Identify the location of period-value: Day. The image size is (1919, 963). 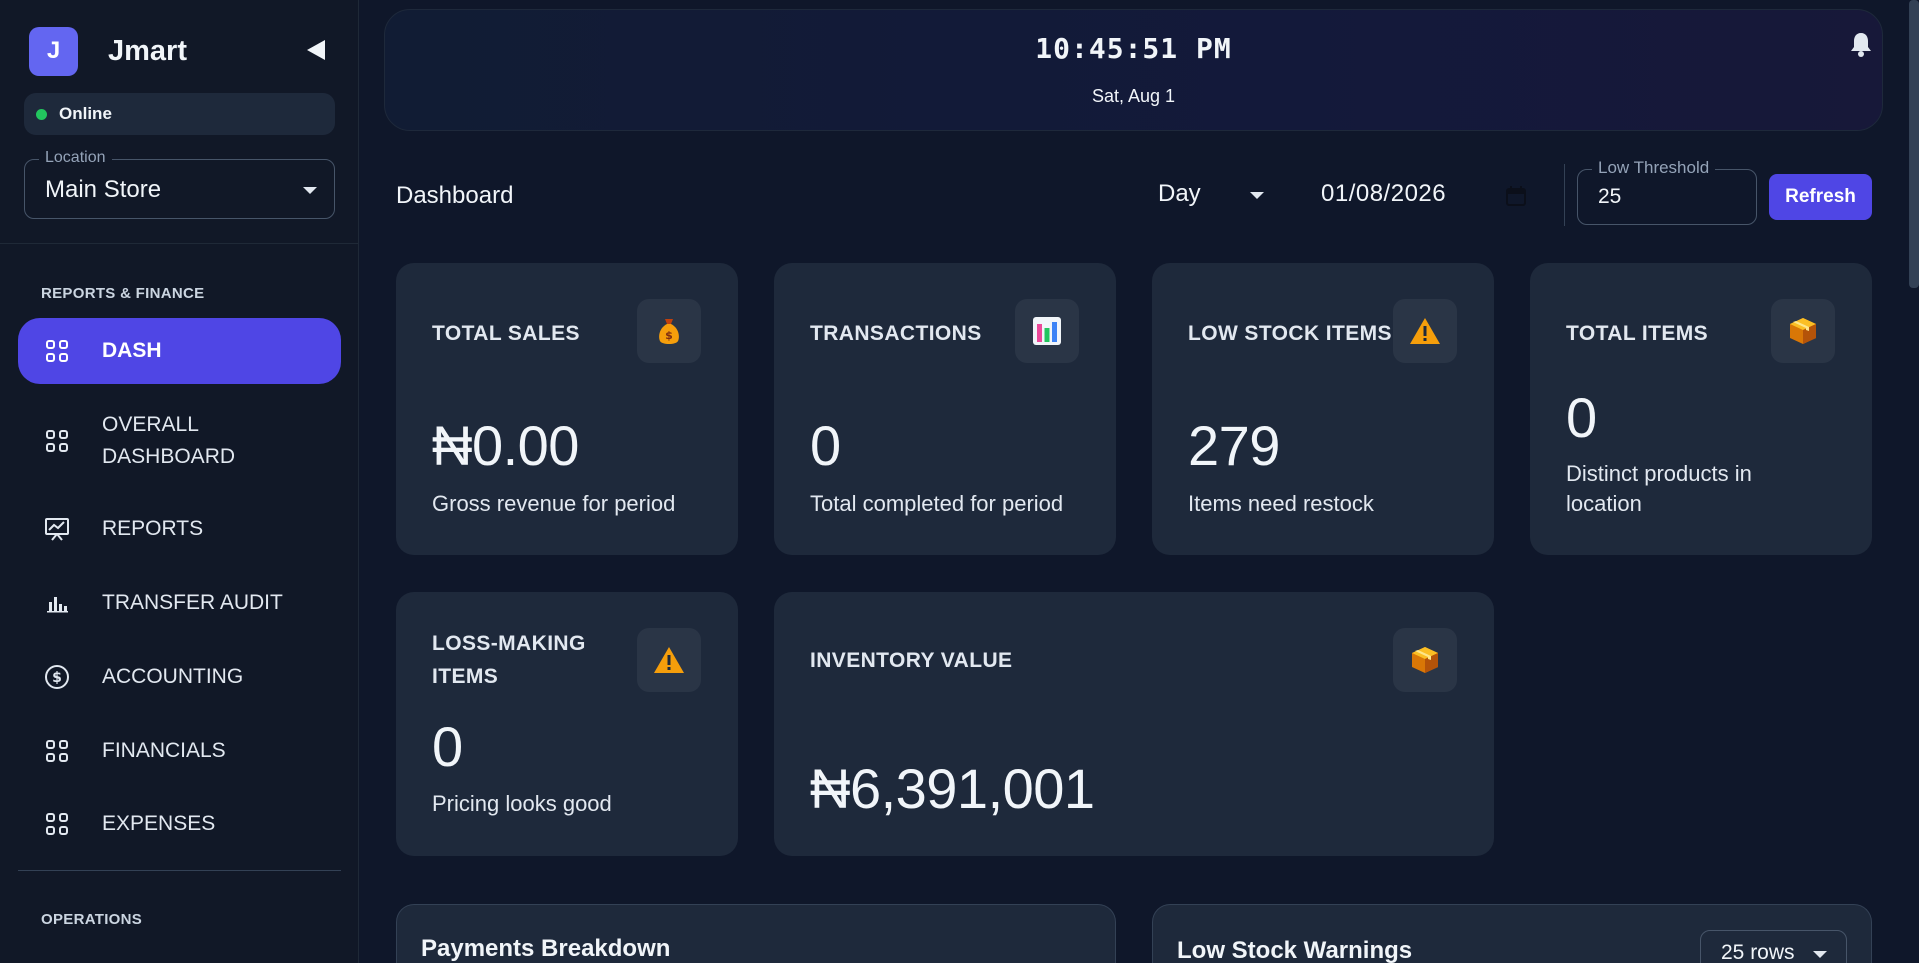
(1179, 193).